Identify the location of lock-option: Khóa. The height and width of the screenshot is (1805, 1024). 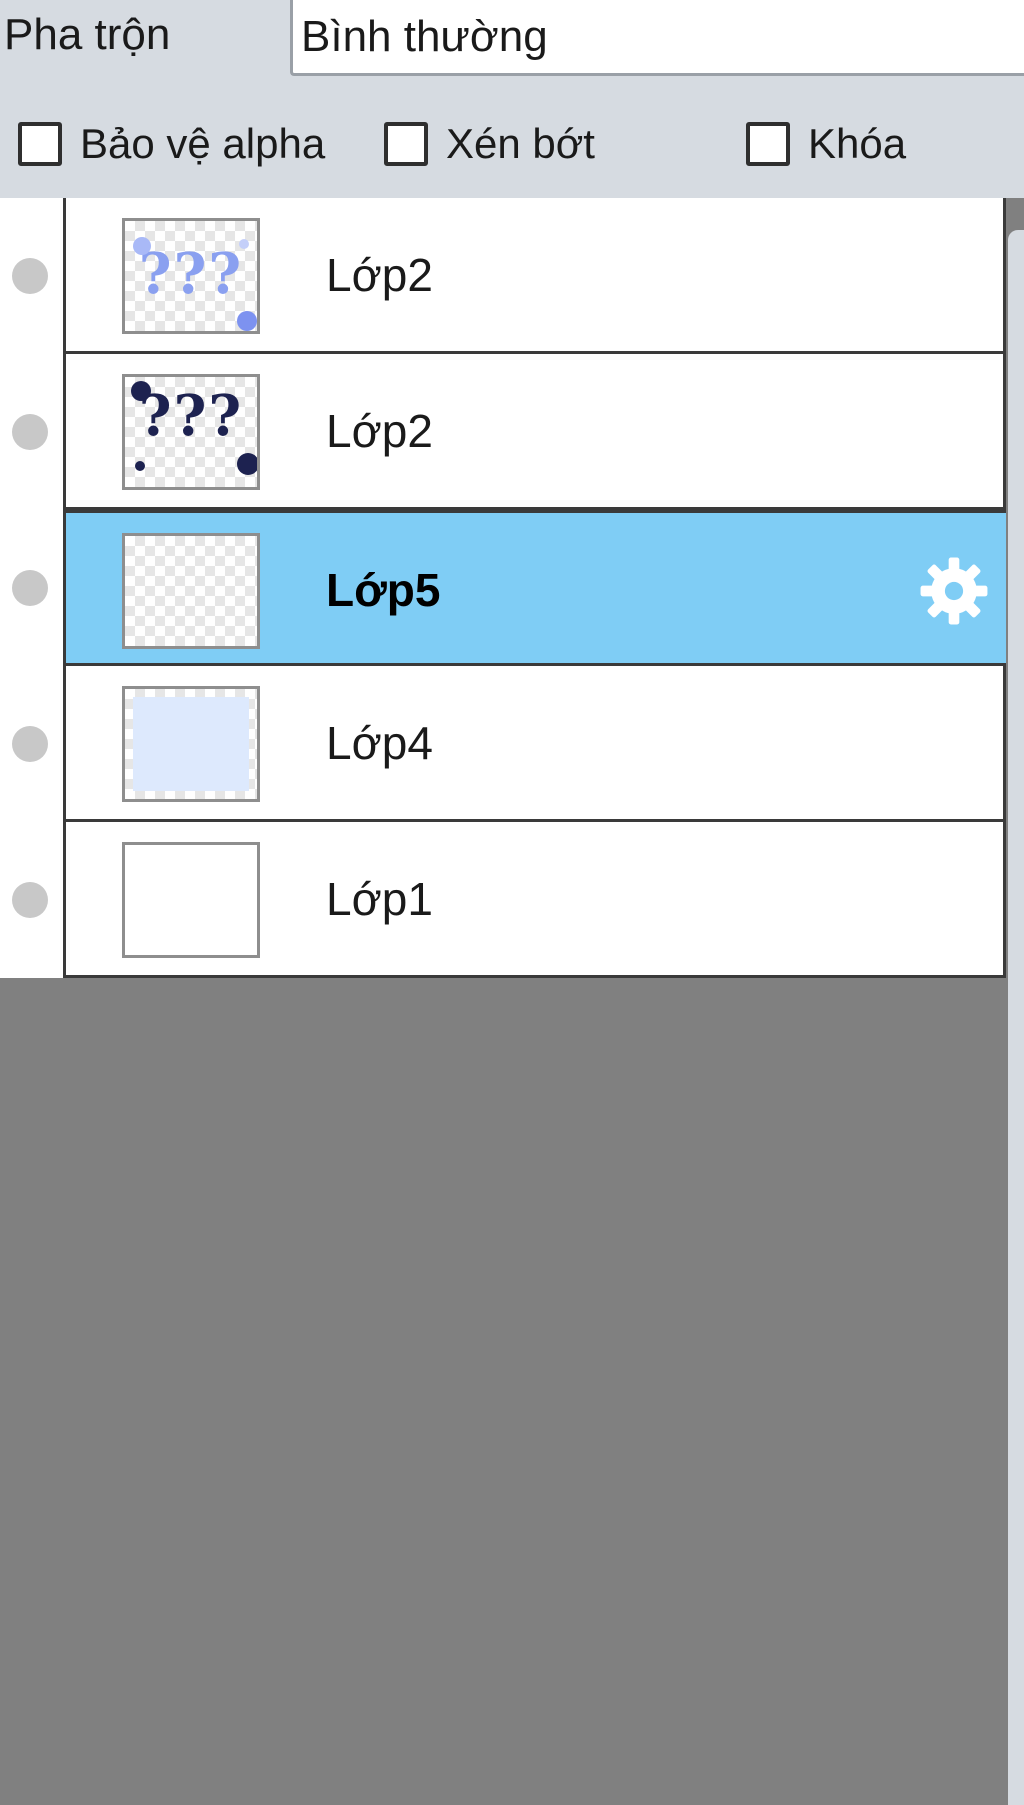
(826, 144).